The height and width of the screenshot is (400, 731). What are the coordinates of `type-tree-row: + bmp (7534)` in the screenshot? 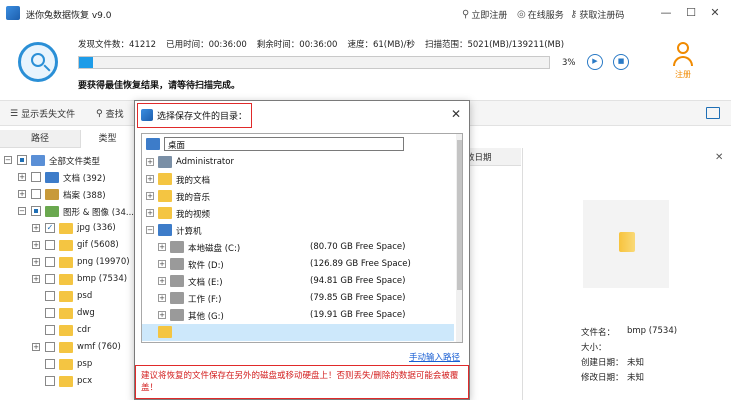 It's located at (67, 279).